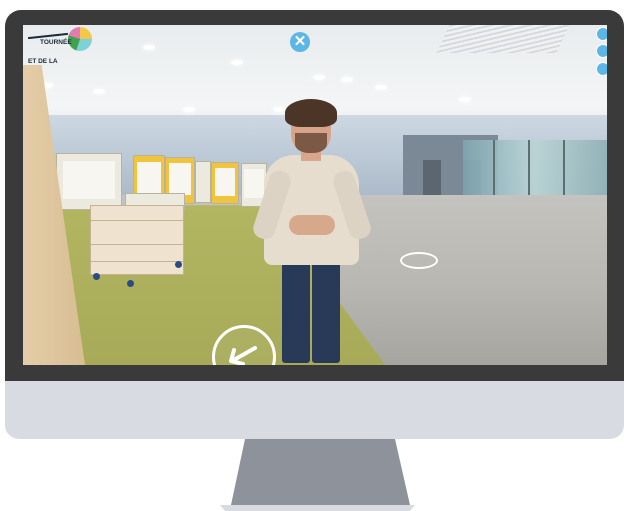  What do you see at coordinates (311, 113) in the screenshot?
I see `presenter-hair` at bounding box center [311, 113].